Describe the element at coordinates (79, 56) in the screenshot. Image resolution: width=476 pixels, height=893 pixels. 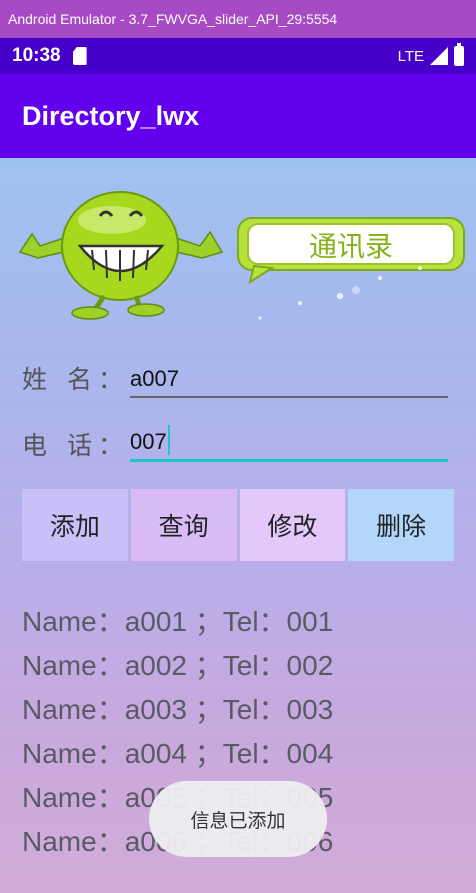
I see `sd-card-icon` at that location.